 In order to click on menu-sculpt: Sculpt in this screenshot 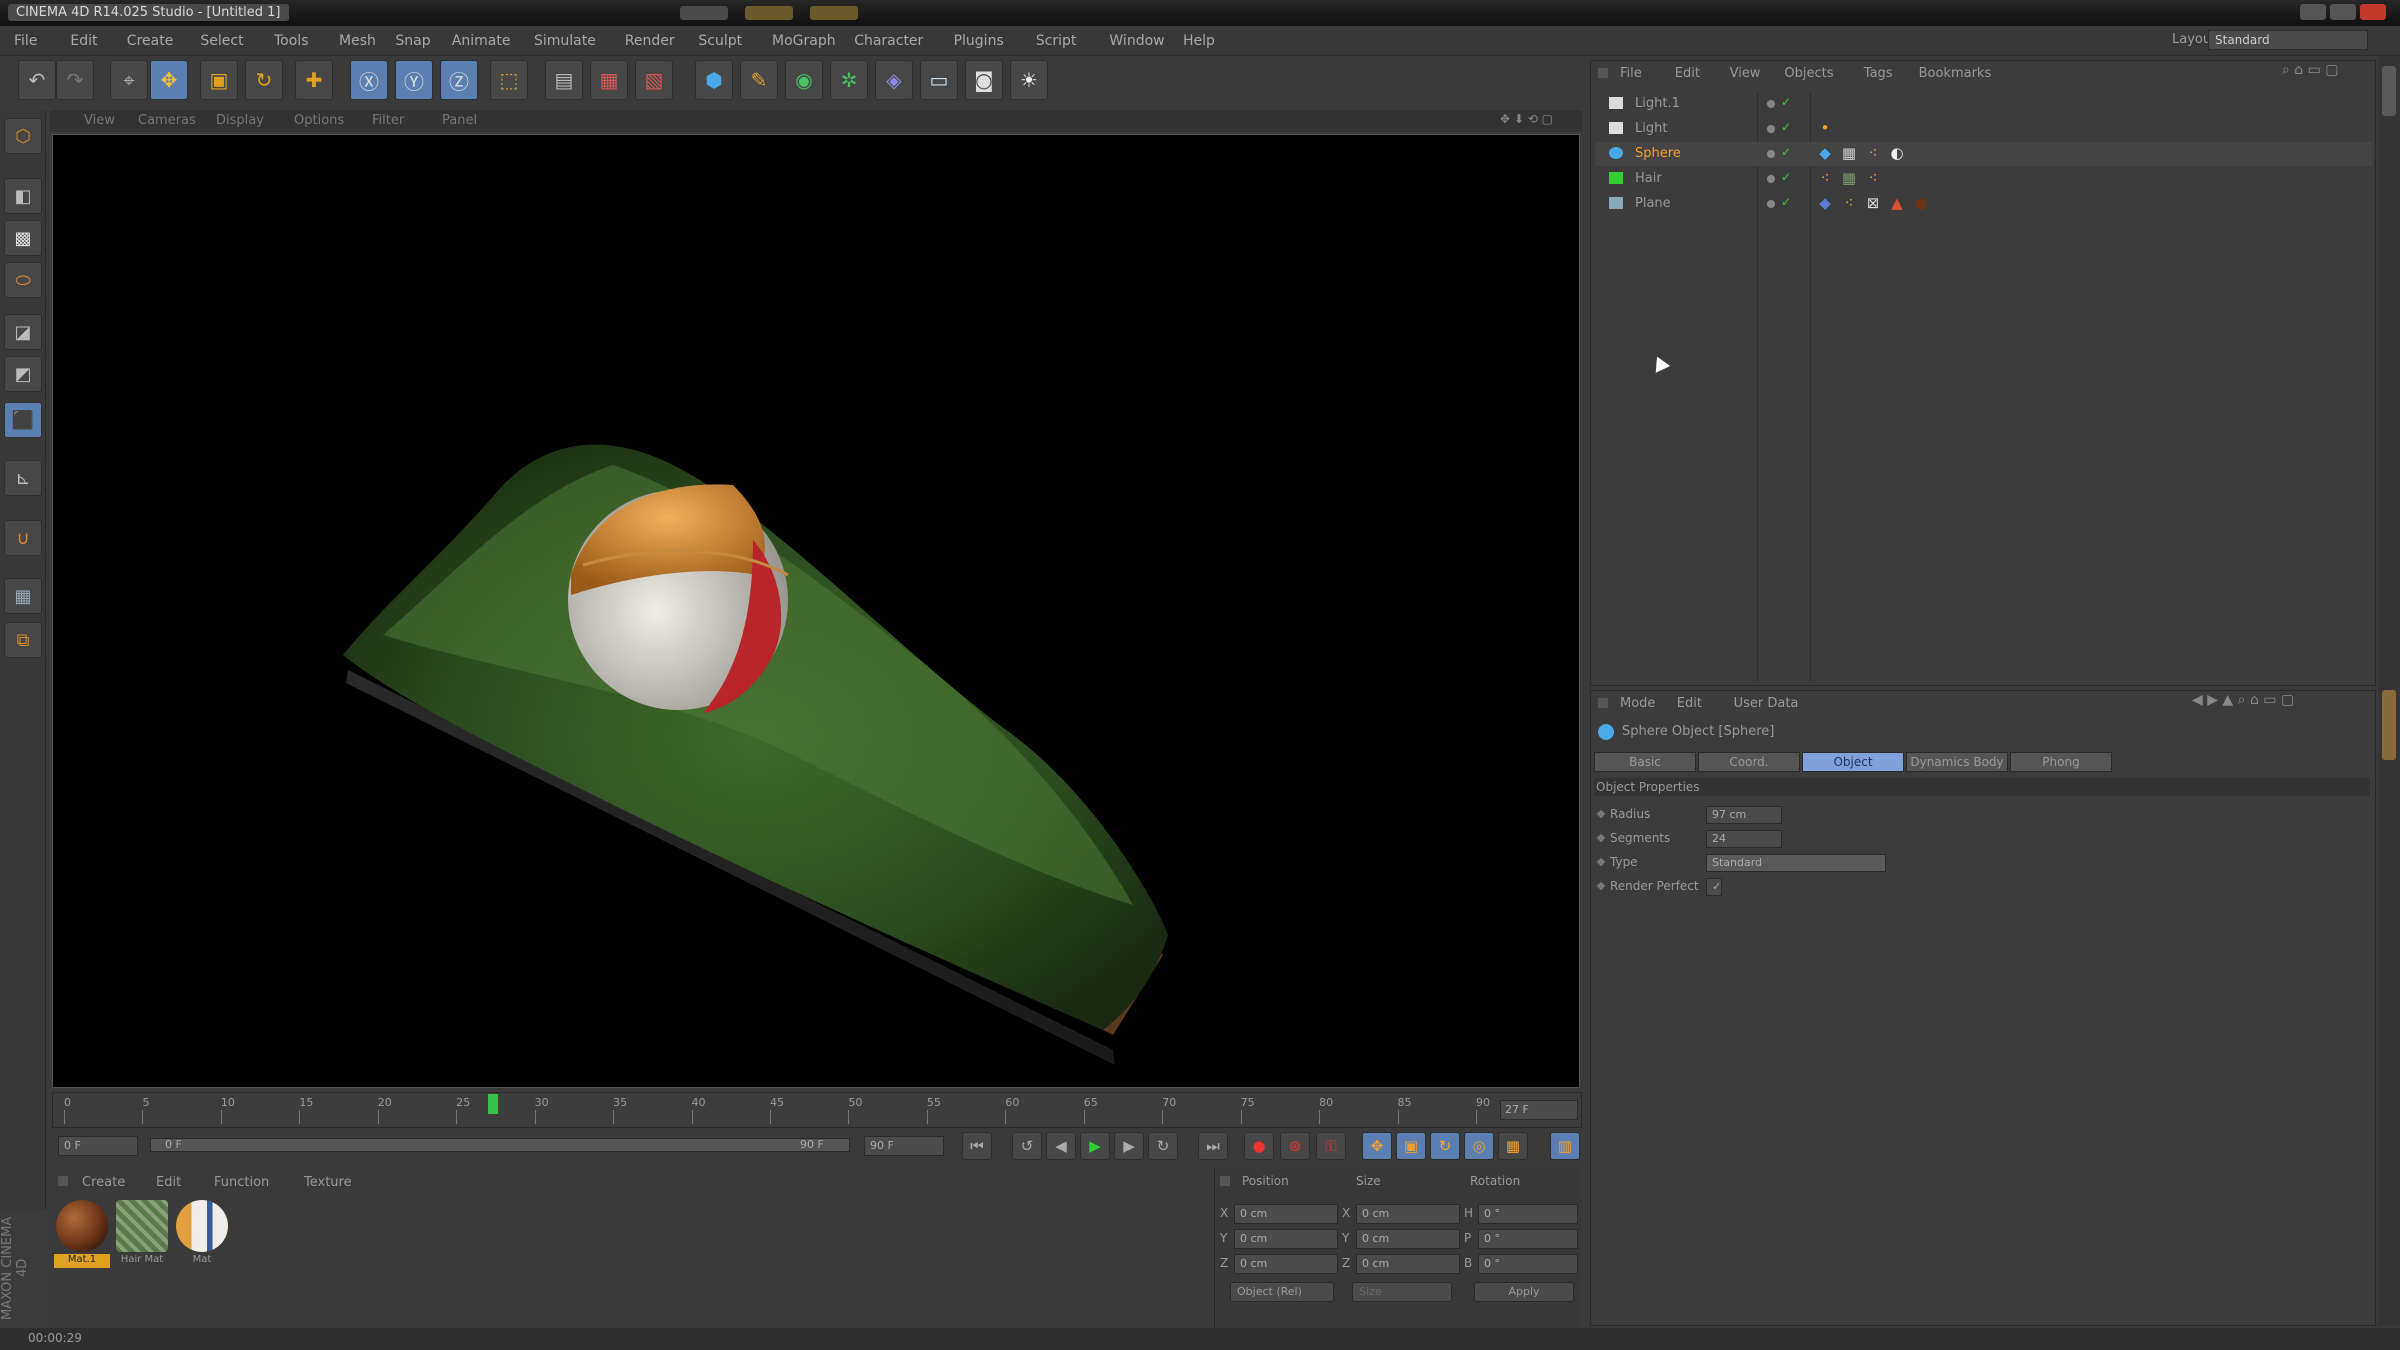, I will do `click(720, 41)`.